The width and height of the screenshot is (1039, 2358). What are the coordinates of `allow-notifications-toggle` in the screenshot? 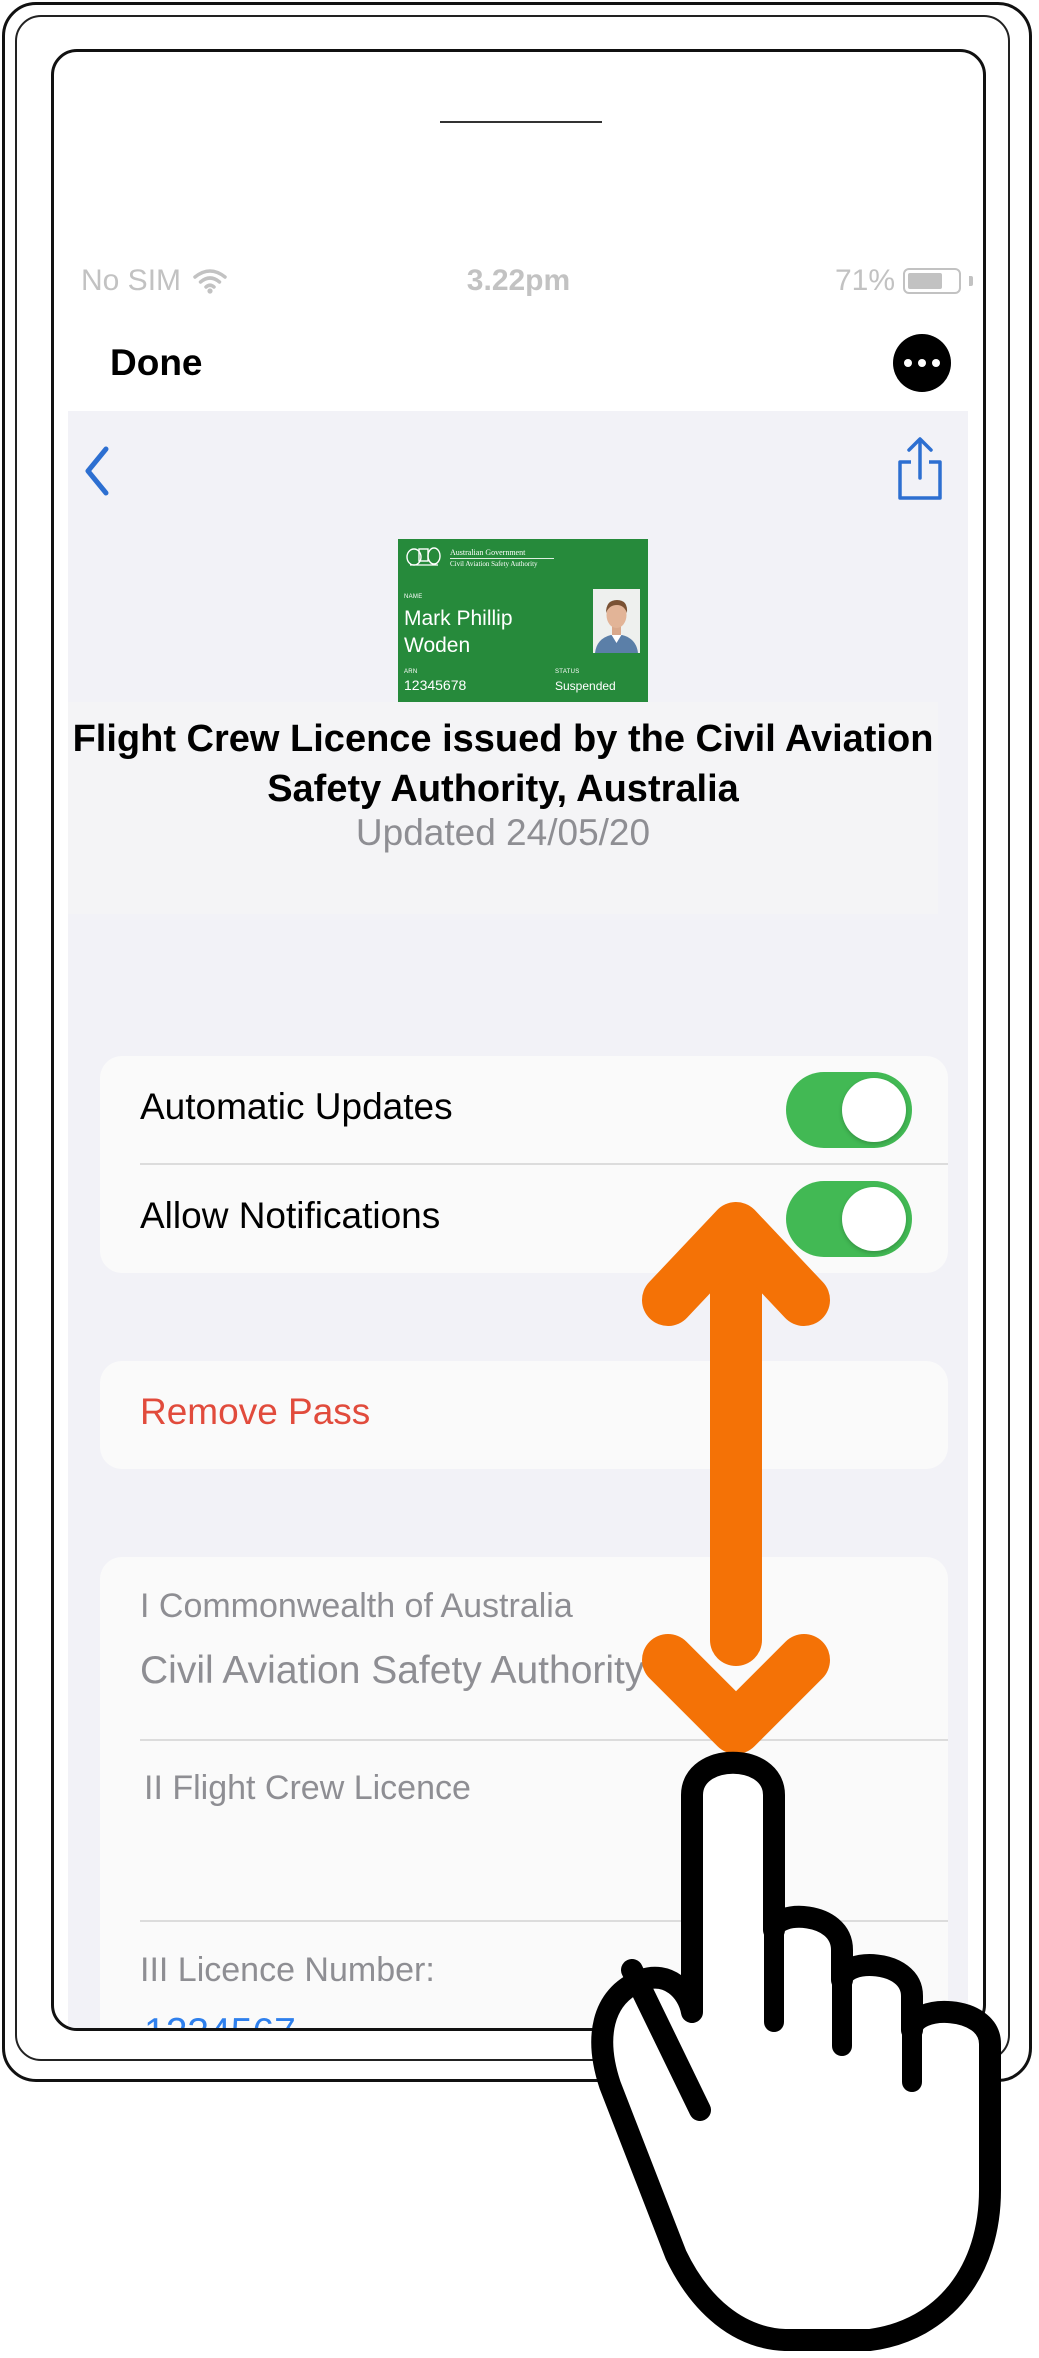 It's located at (849, 1219).